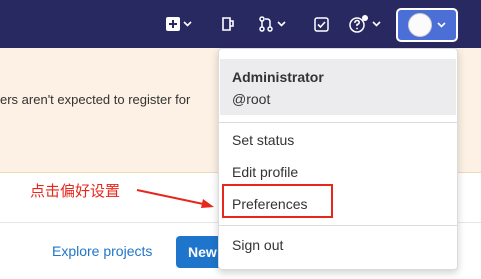  Describe the element at coordinates (202, 252) in the screenshot. I see `new-project-label: New` at that location.